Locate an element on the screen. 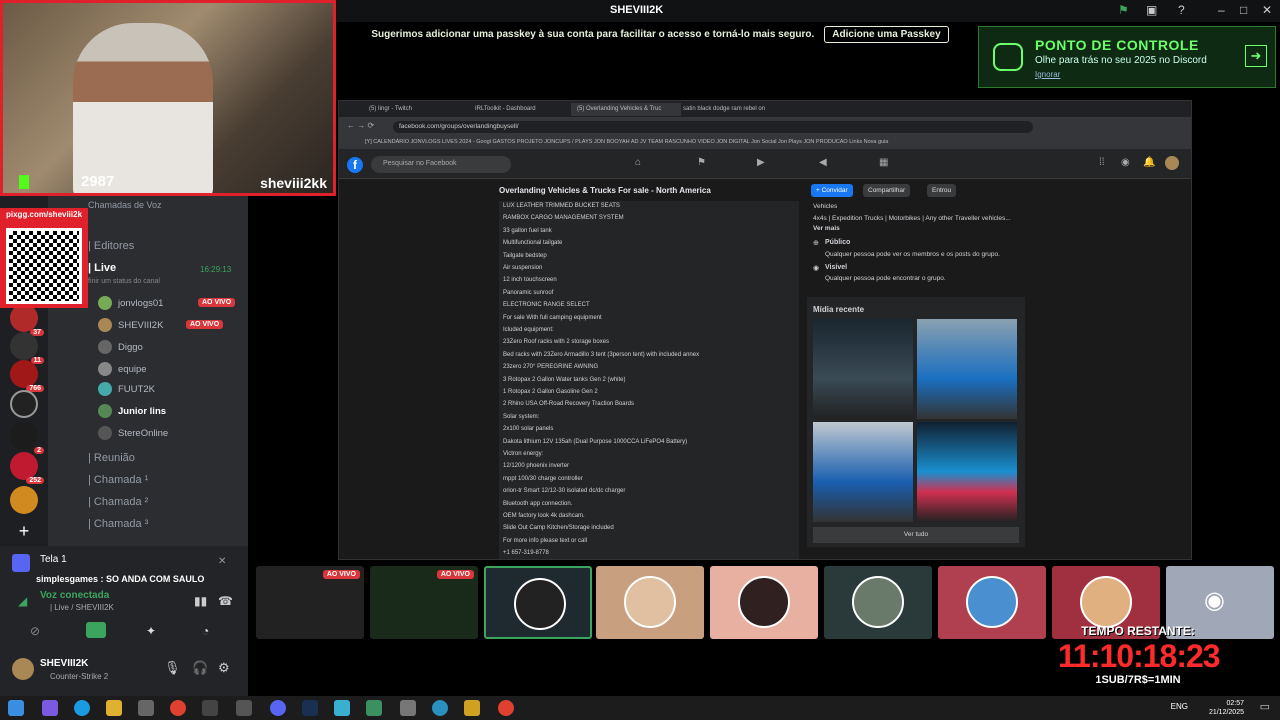 This screenshot has height=720, width=1280. edge-icon is located at coordinates (82, 708).